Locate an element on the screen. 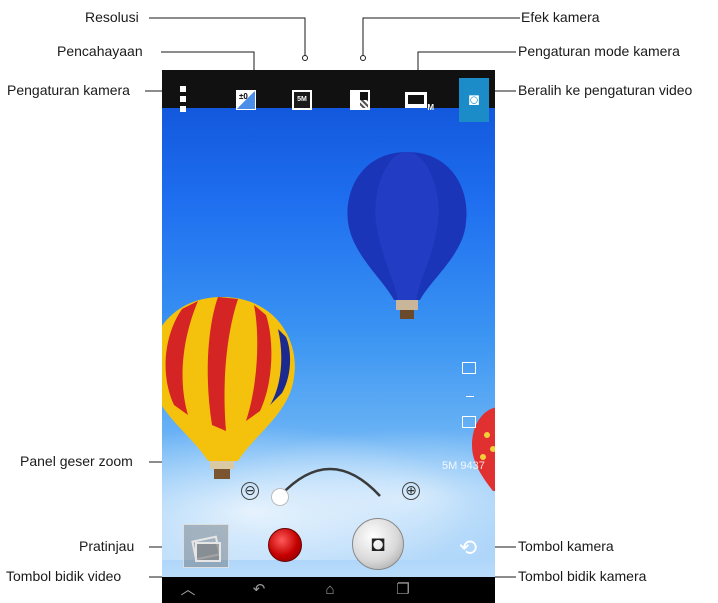 The height and width of the screenshot is (603, 718). exposure-icon-text: ±0 is located at coordinates (243, 96).